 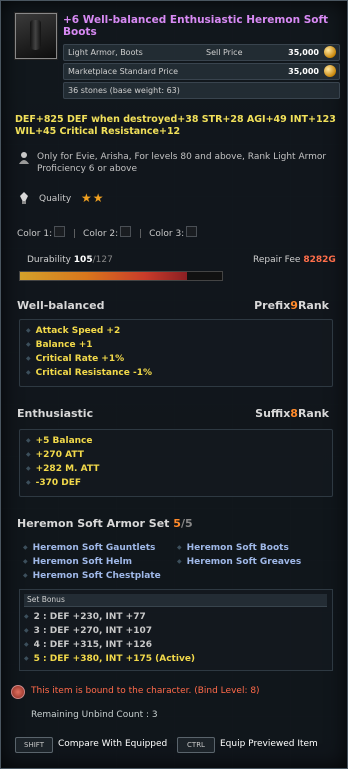 I want to click on set-title: Heremon Soft Armor Set 5/5, so click(x=105, y=523).